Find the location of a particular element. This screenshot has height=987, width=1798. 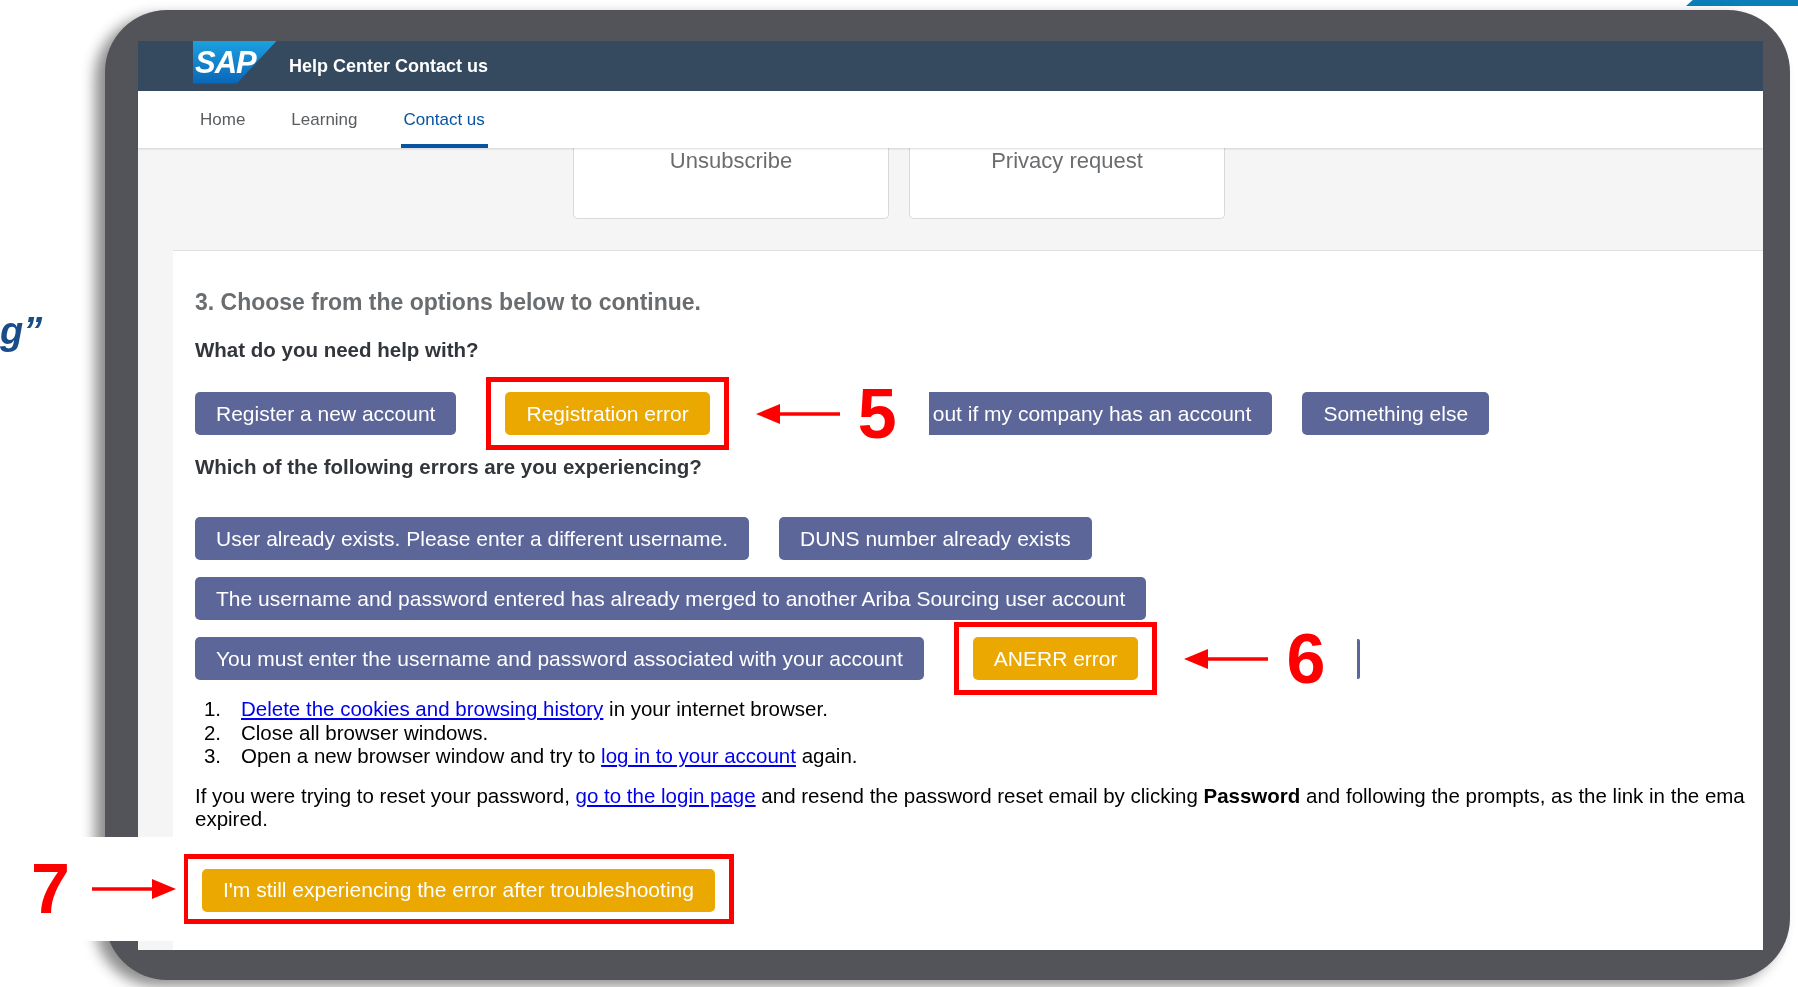

list-item-text: Close all browser windows. is located at coordinates (365, 732).